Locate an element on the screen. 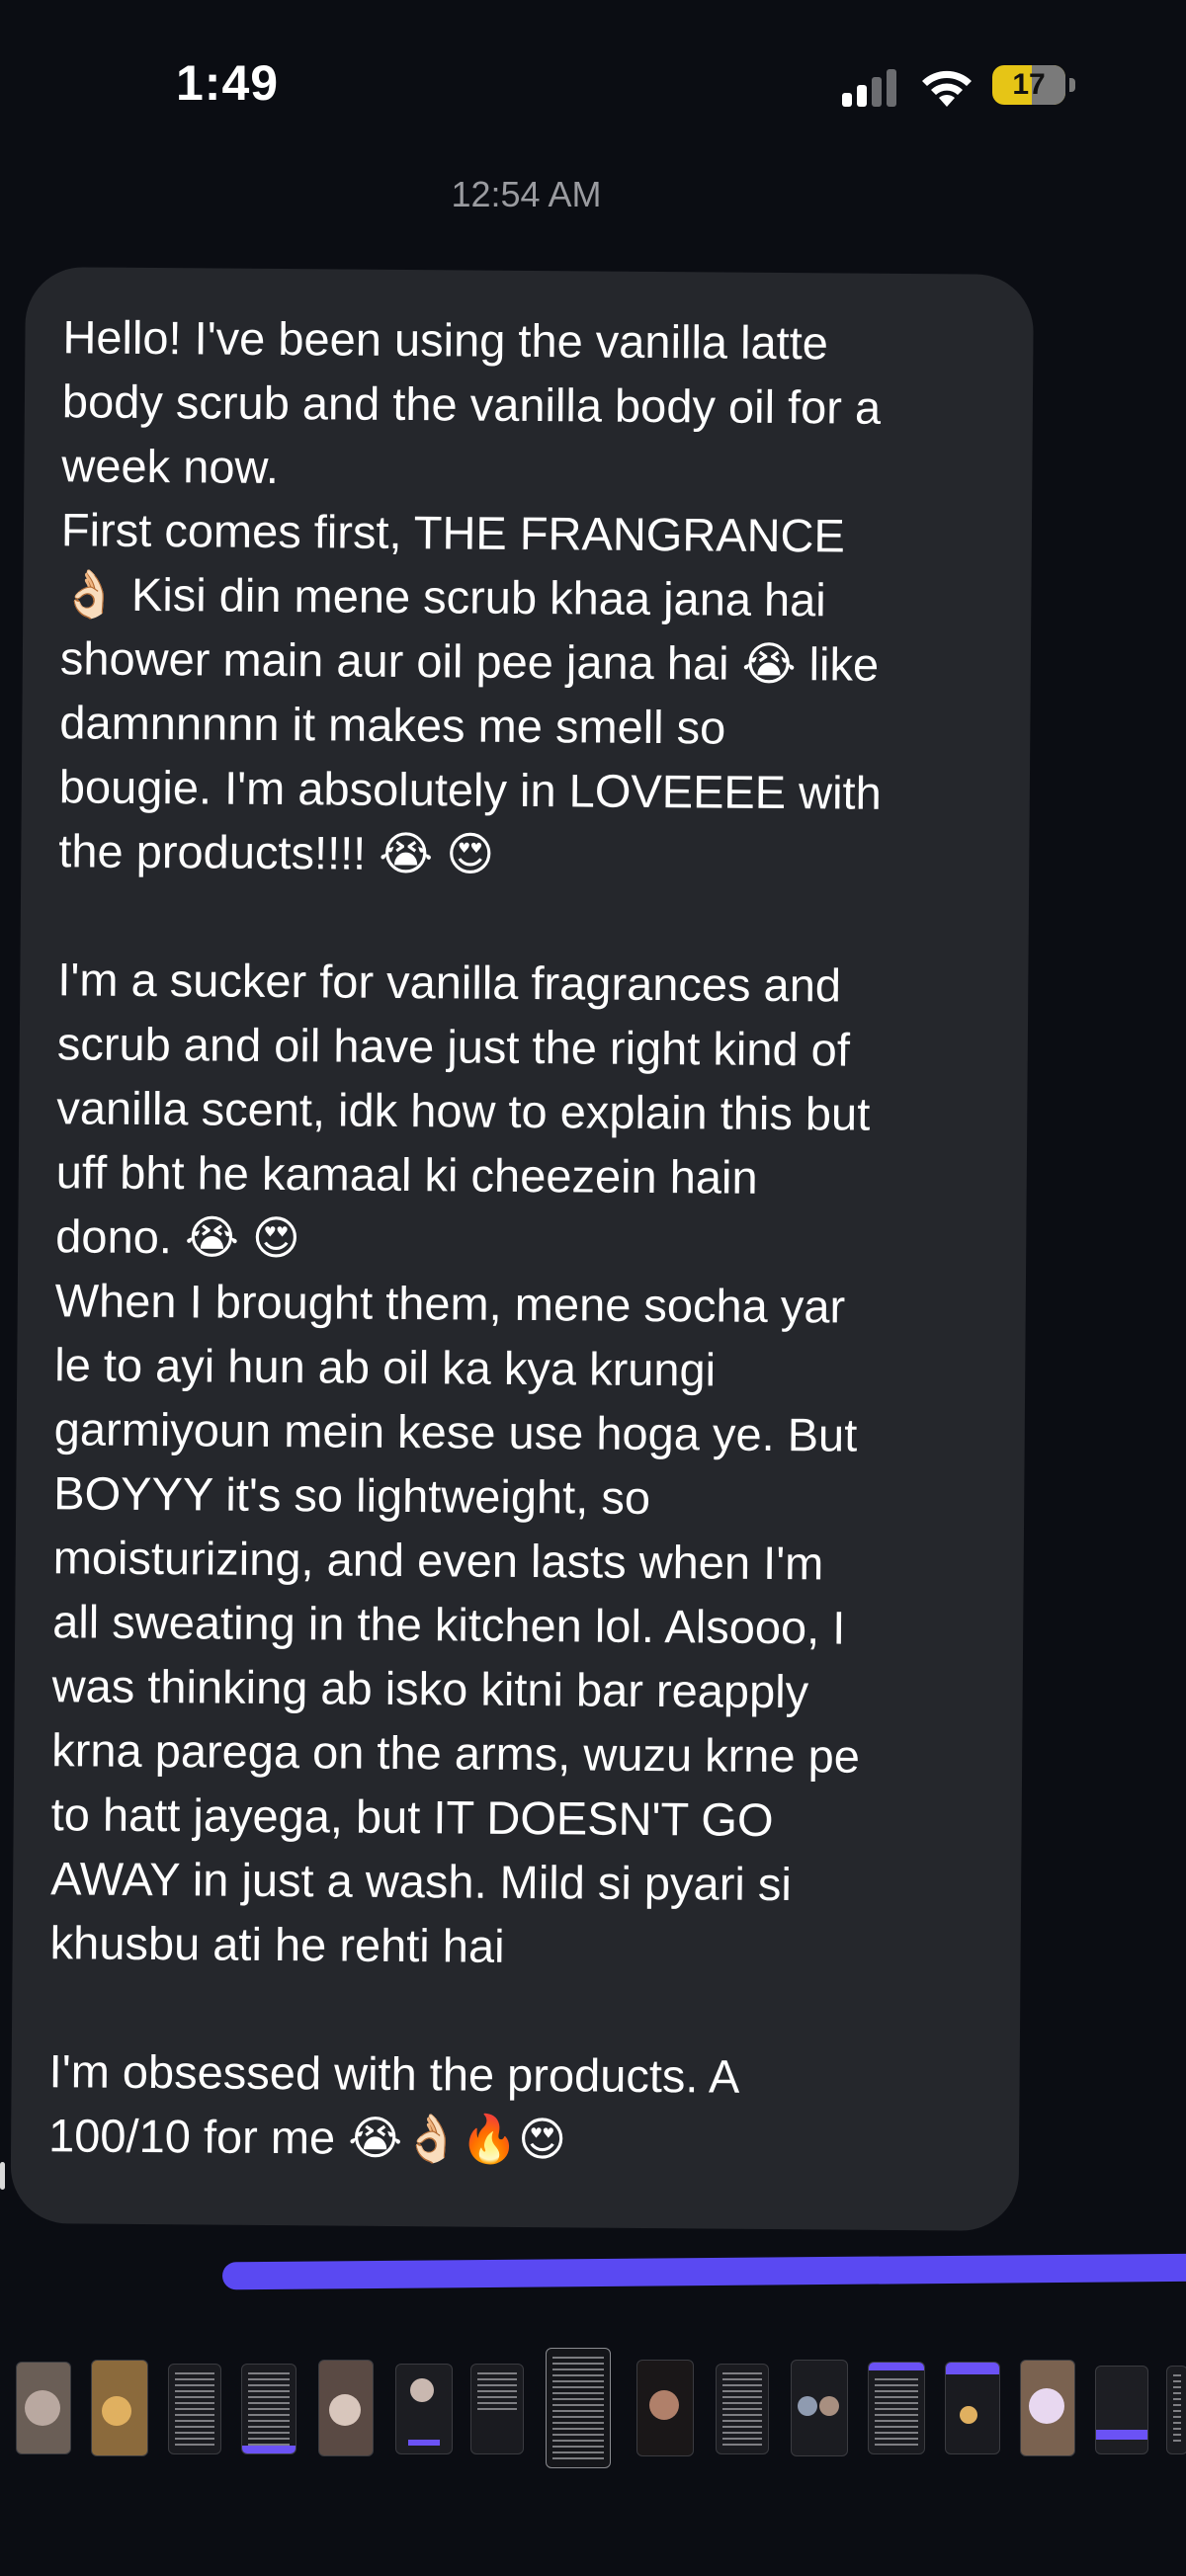 This screenshot has width=1186, height=2576. battery-level: 17 is located at coordinates (1029, 84).